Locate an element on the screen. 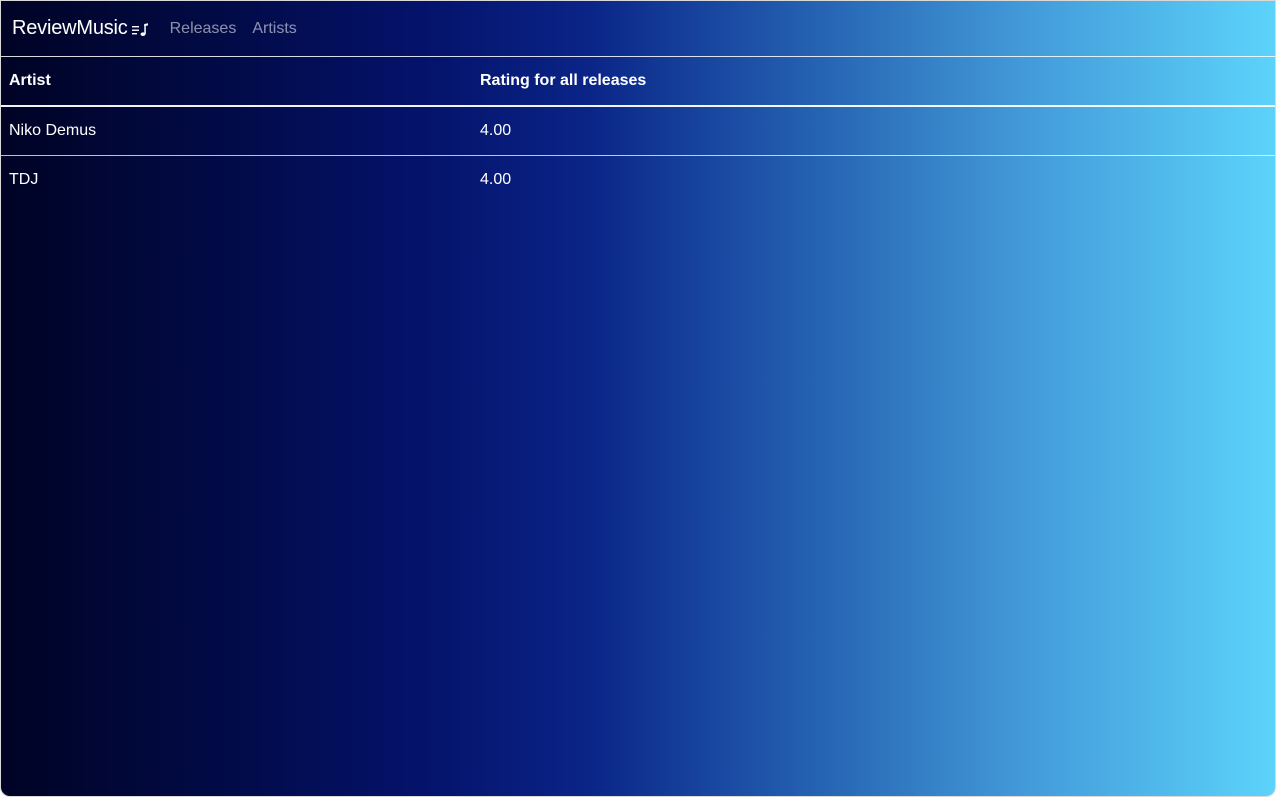 The height and width of the screenshot is (797, 1276). table-row: Niko Demus 4.00 is located at coordinates (638, 131).